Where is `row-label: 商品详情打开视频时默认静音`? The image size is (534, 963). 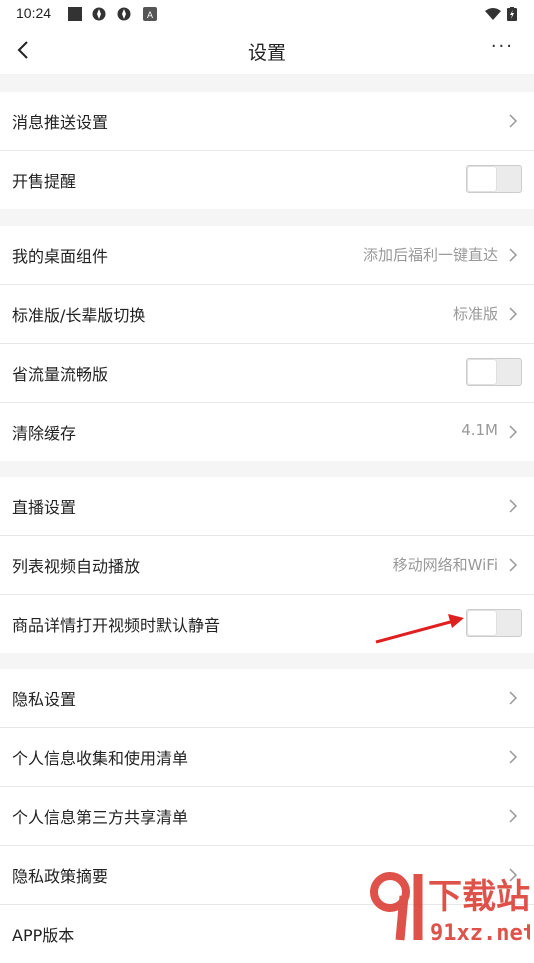 row-label: 商品详情打开视频时默认静音 is located at coordinates (116, 625).